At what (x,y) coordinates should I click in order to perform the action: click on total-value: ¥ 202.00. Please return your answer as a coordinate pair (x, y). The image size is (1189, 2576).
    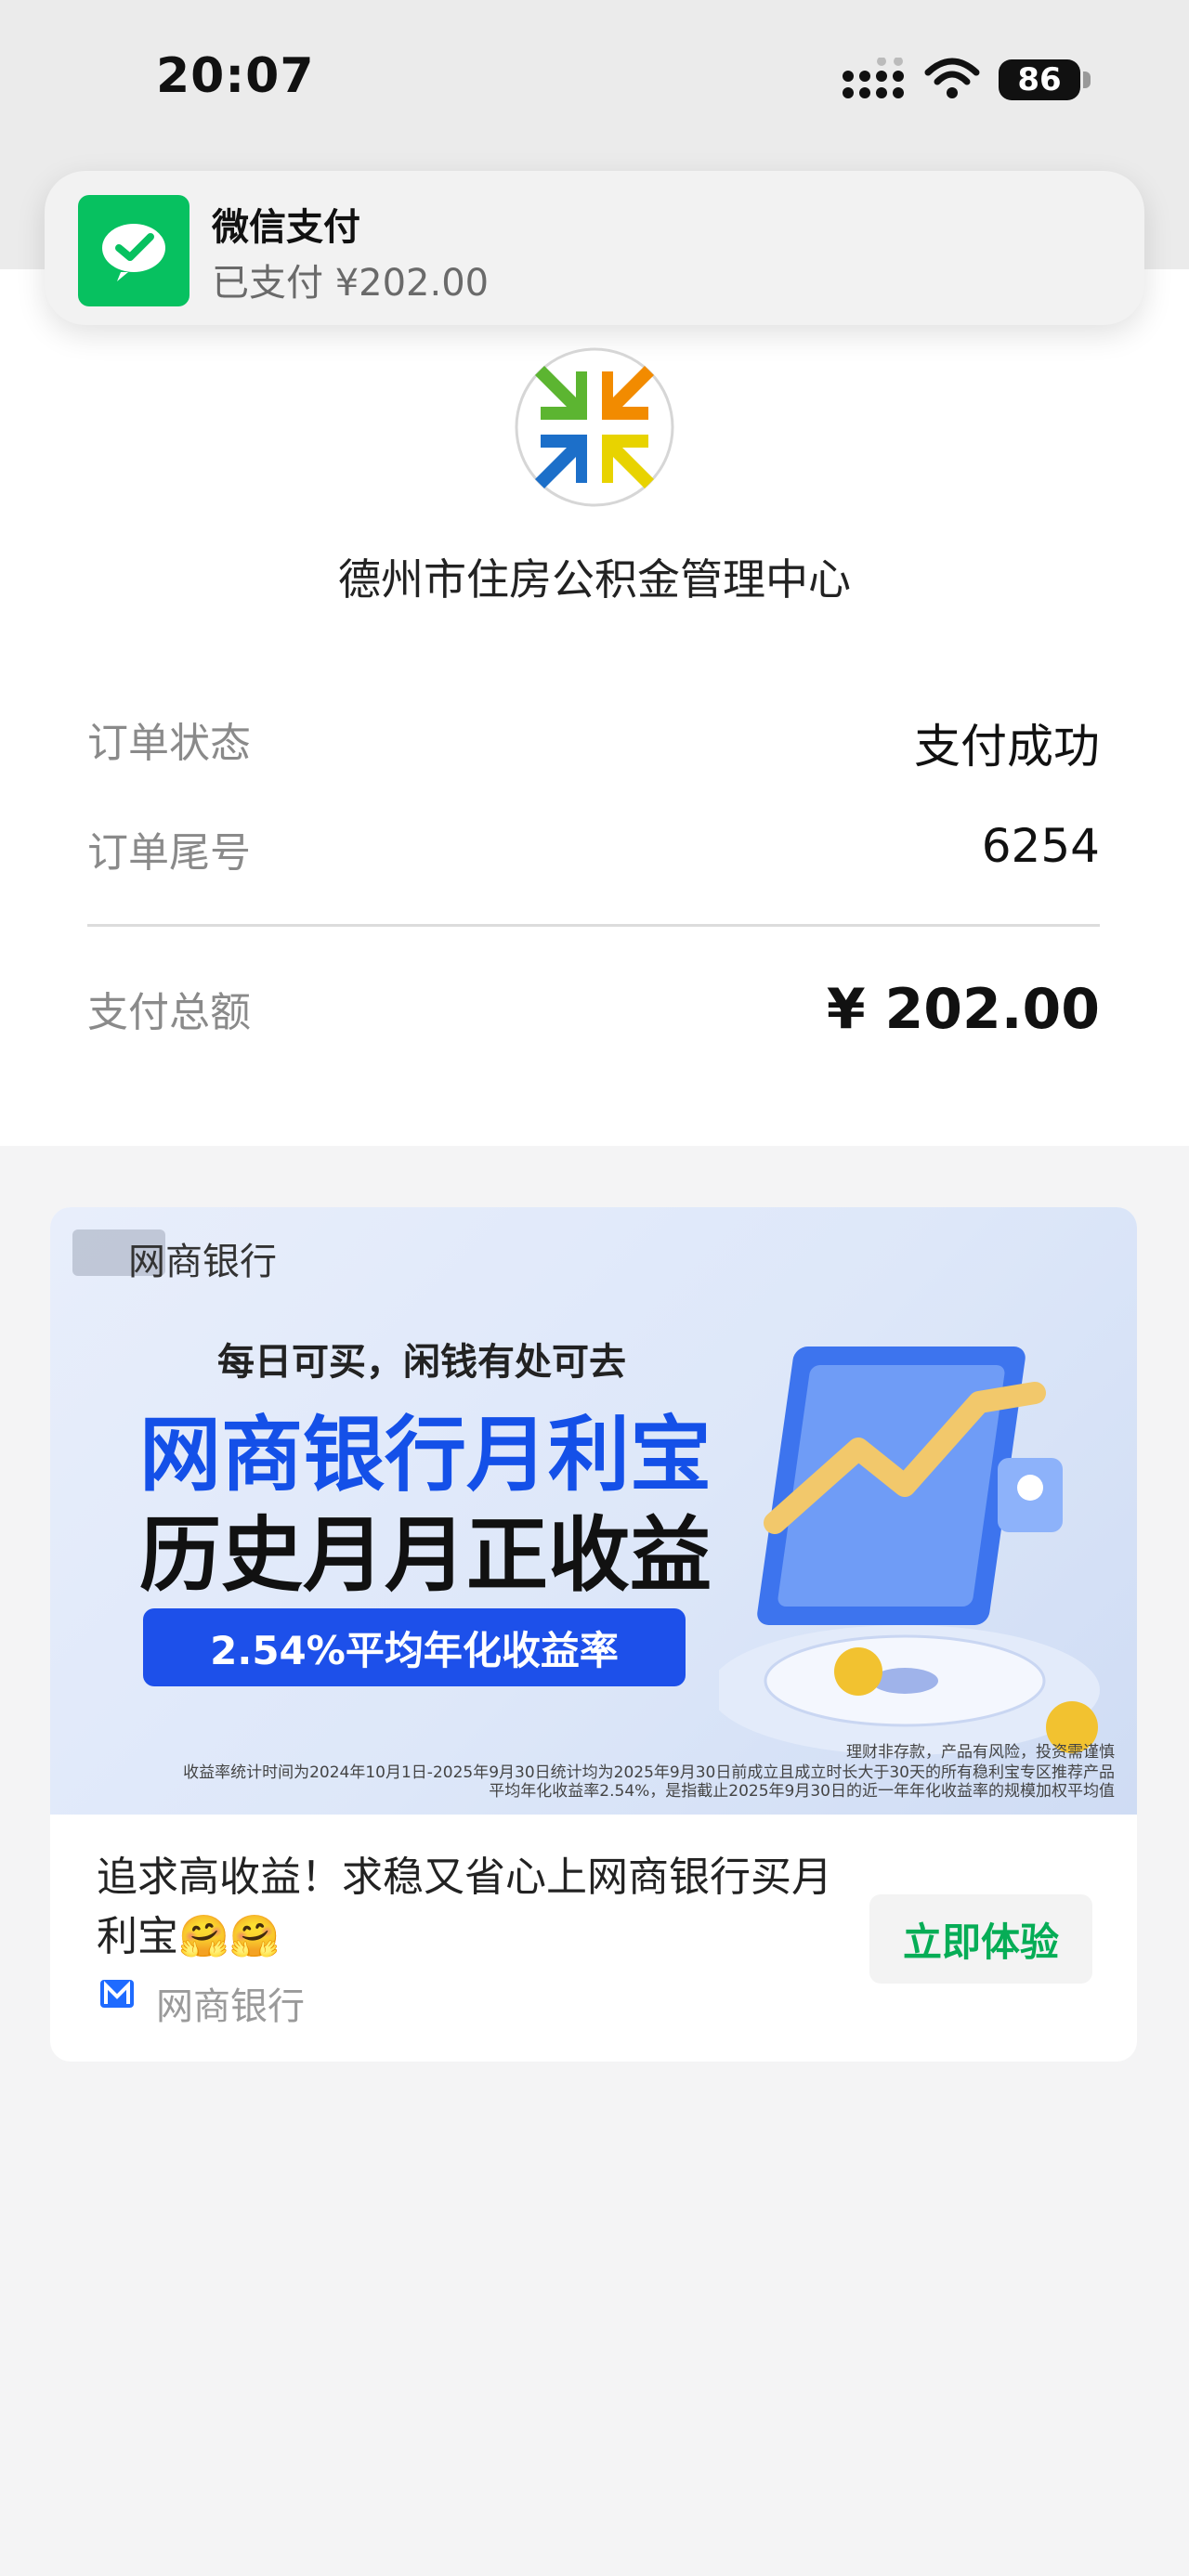
    Looking at the image, I should click on (963, 1009).